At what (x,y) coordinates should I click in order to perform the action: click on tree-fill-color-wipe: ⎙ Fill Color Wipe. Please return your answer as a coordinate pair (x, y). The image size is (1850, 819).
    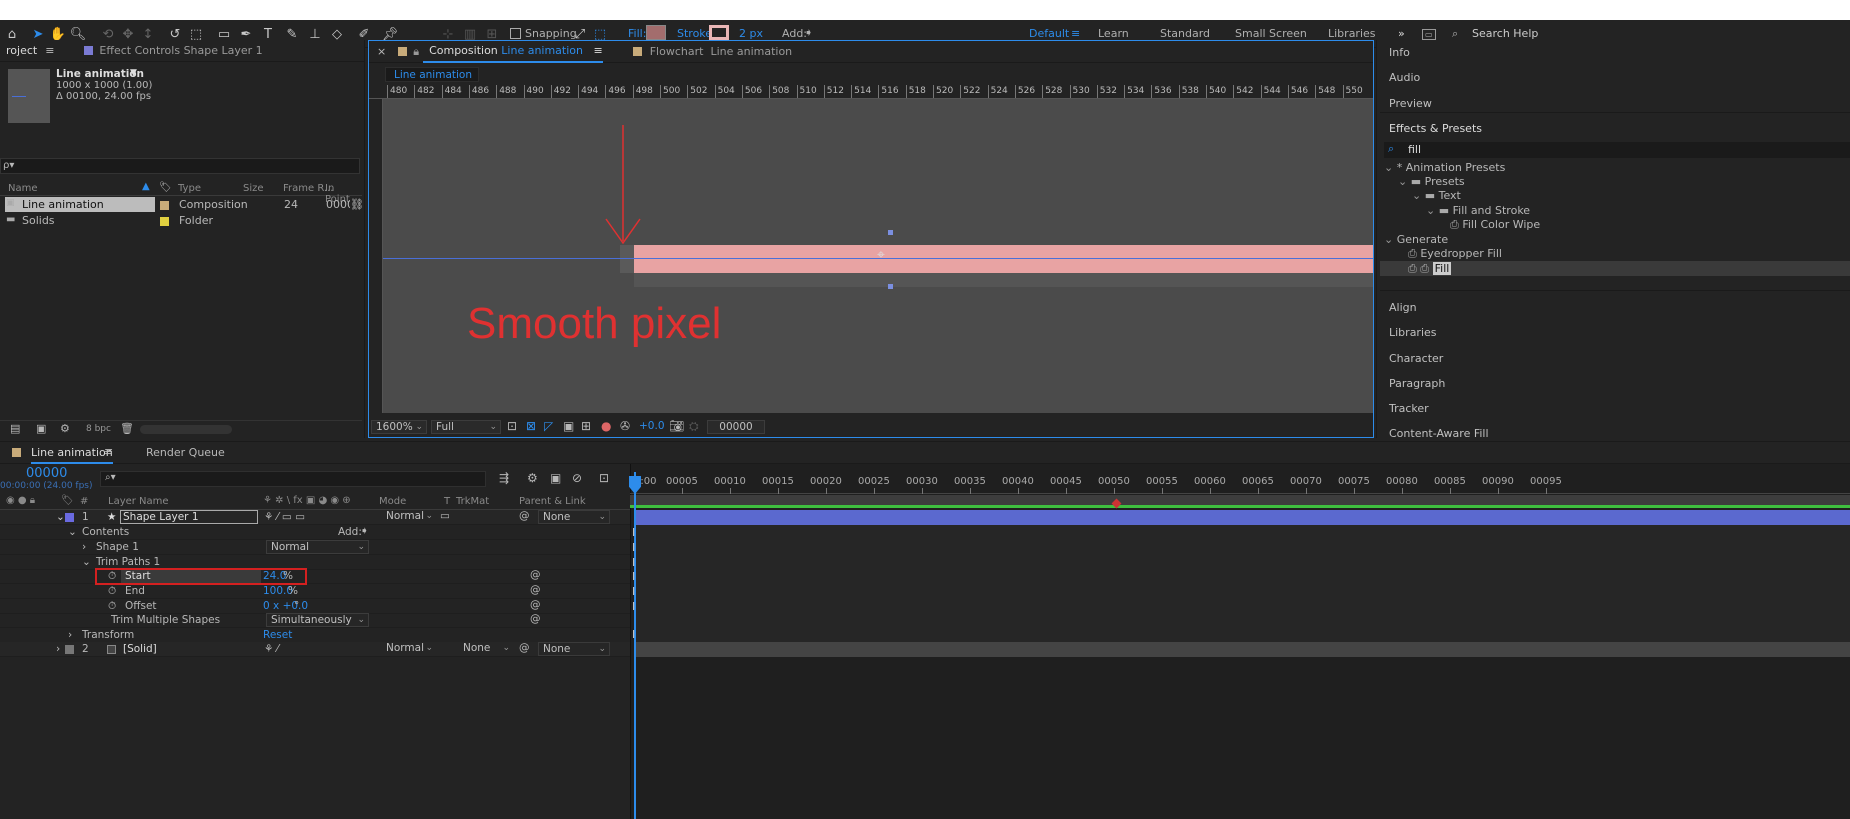
    Looking at the image, I should click on (1495, 225).